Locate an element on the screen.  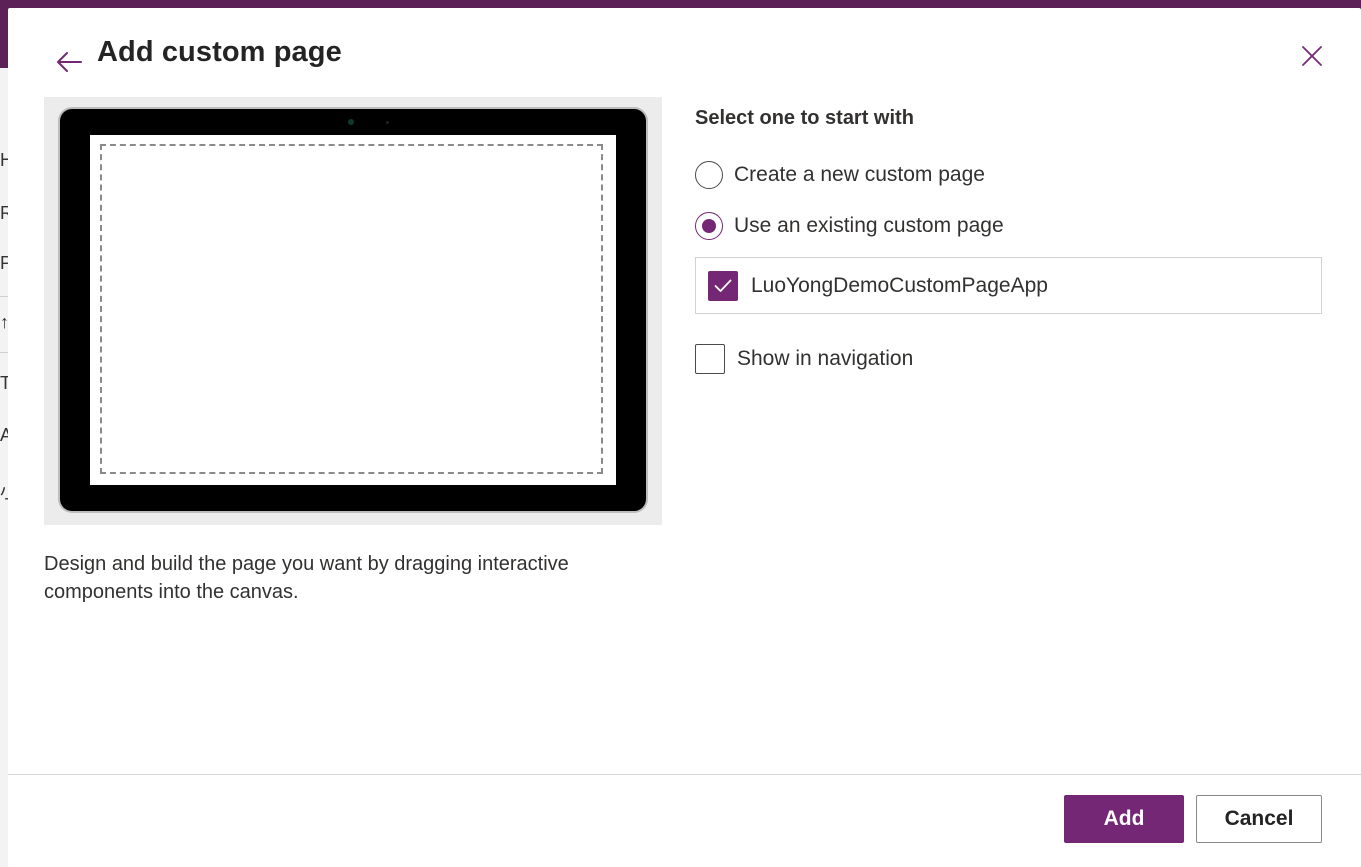
existing-page-item: LuoYongDemoCustomPageApp is located at coordinates (1008, 285).